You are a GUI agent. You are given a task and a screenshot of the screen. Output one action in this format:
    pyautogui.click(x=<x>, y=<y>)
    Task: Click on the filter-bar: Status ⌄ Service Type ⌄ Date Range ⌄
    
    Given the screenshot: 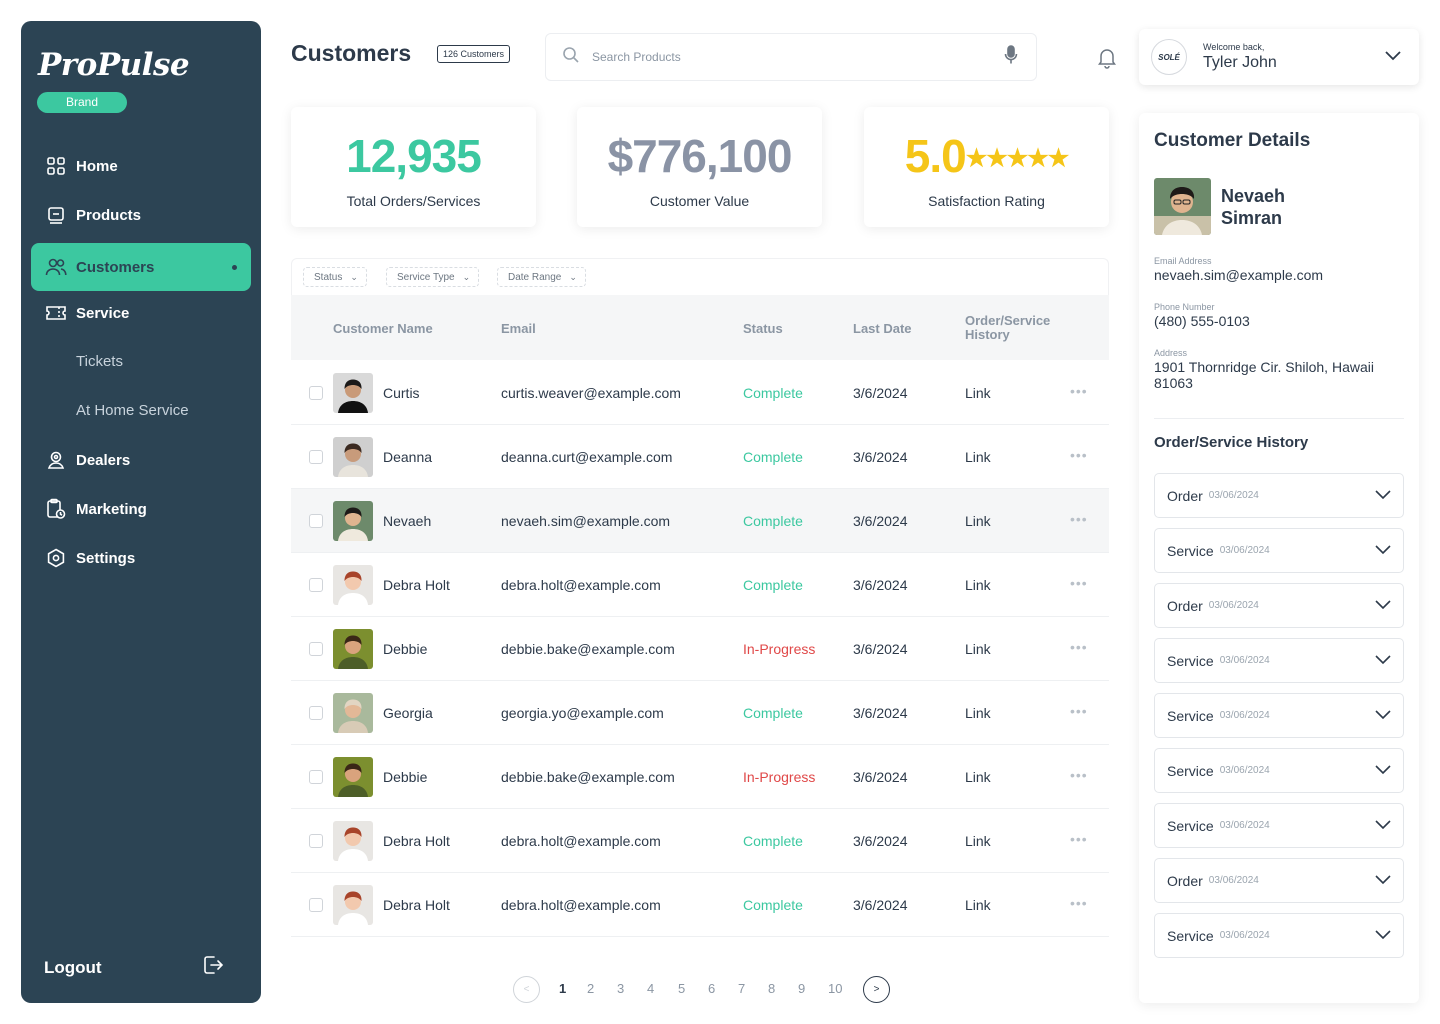 What is the action you would take?
    pyautogui.click(x=700, y=276)
    